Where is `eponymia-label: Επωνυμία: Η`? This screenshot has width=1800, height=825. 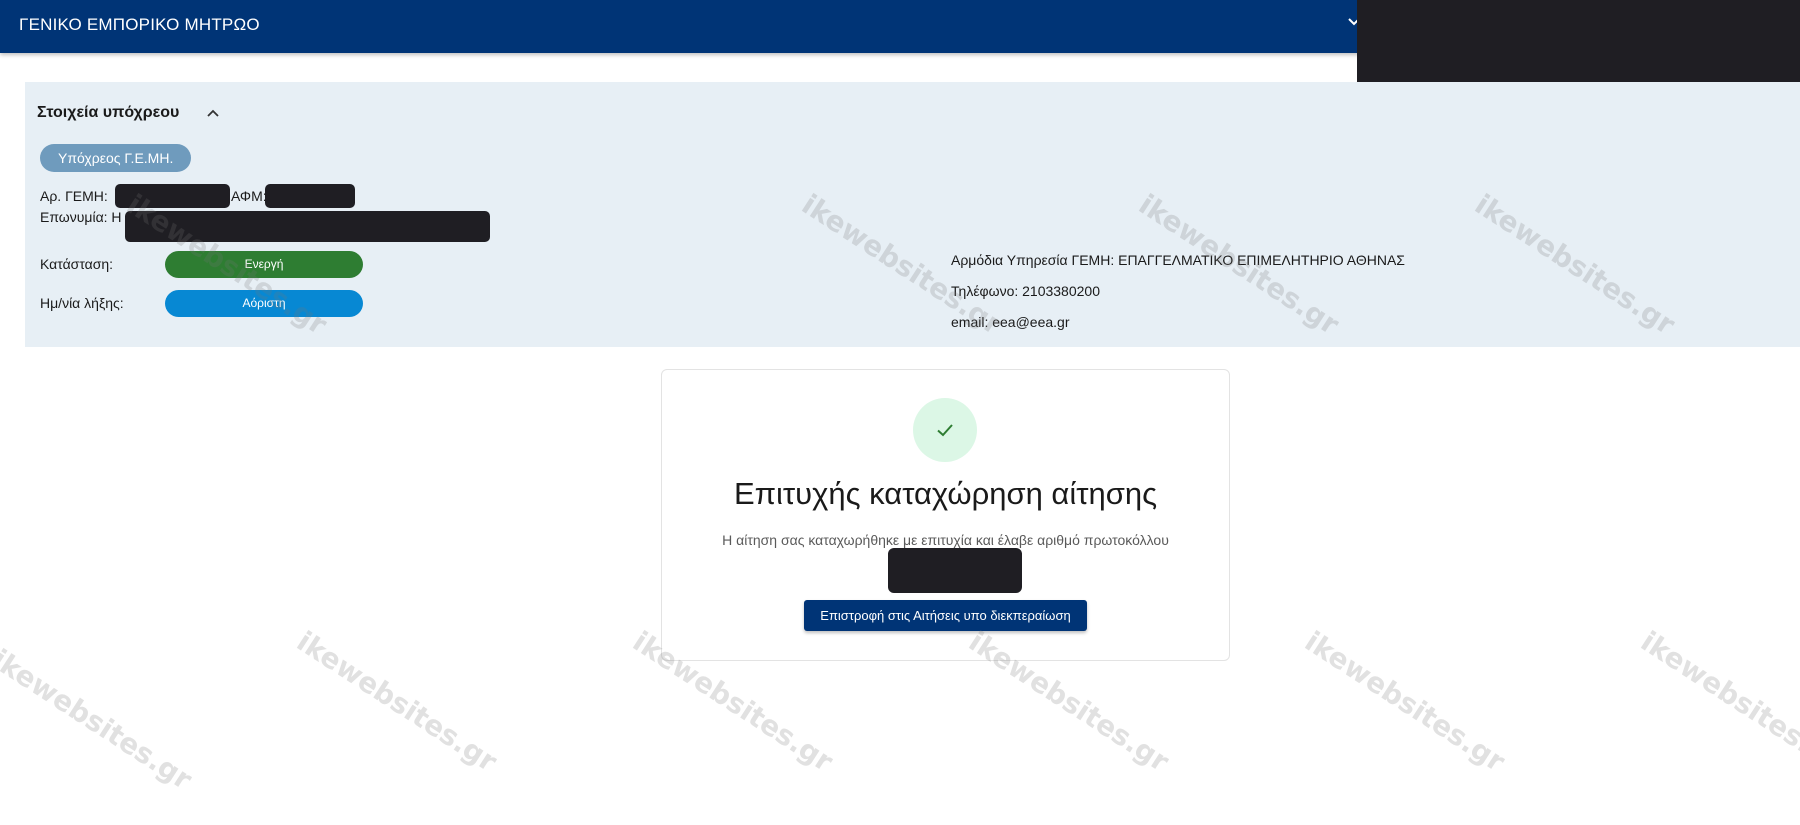 eponymia-label: Επωνυμία: Η is located at coordinates (81, 217).